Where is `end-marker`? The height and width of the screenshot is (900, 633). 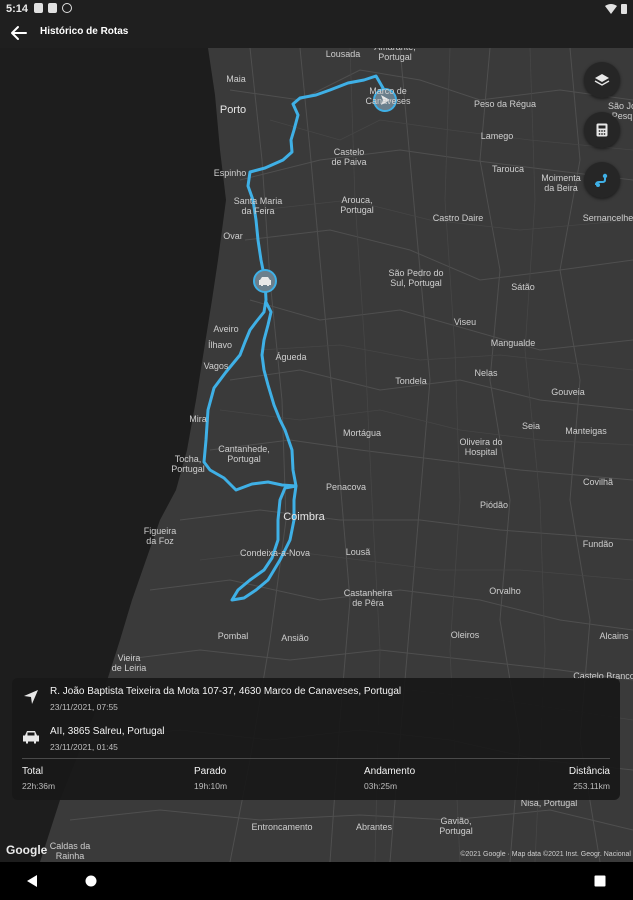 end-marker is located at coordinates (265, 281).